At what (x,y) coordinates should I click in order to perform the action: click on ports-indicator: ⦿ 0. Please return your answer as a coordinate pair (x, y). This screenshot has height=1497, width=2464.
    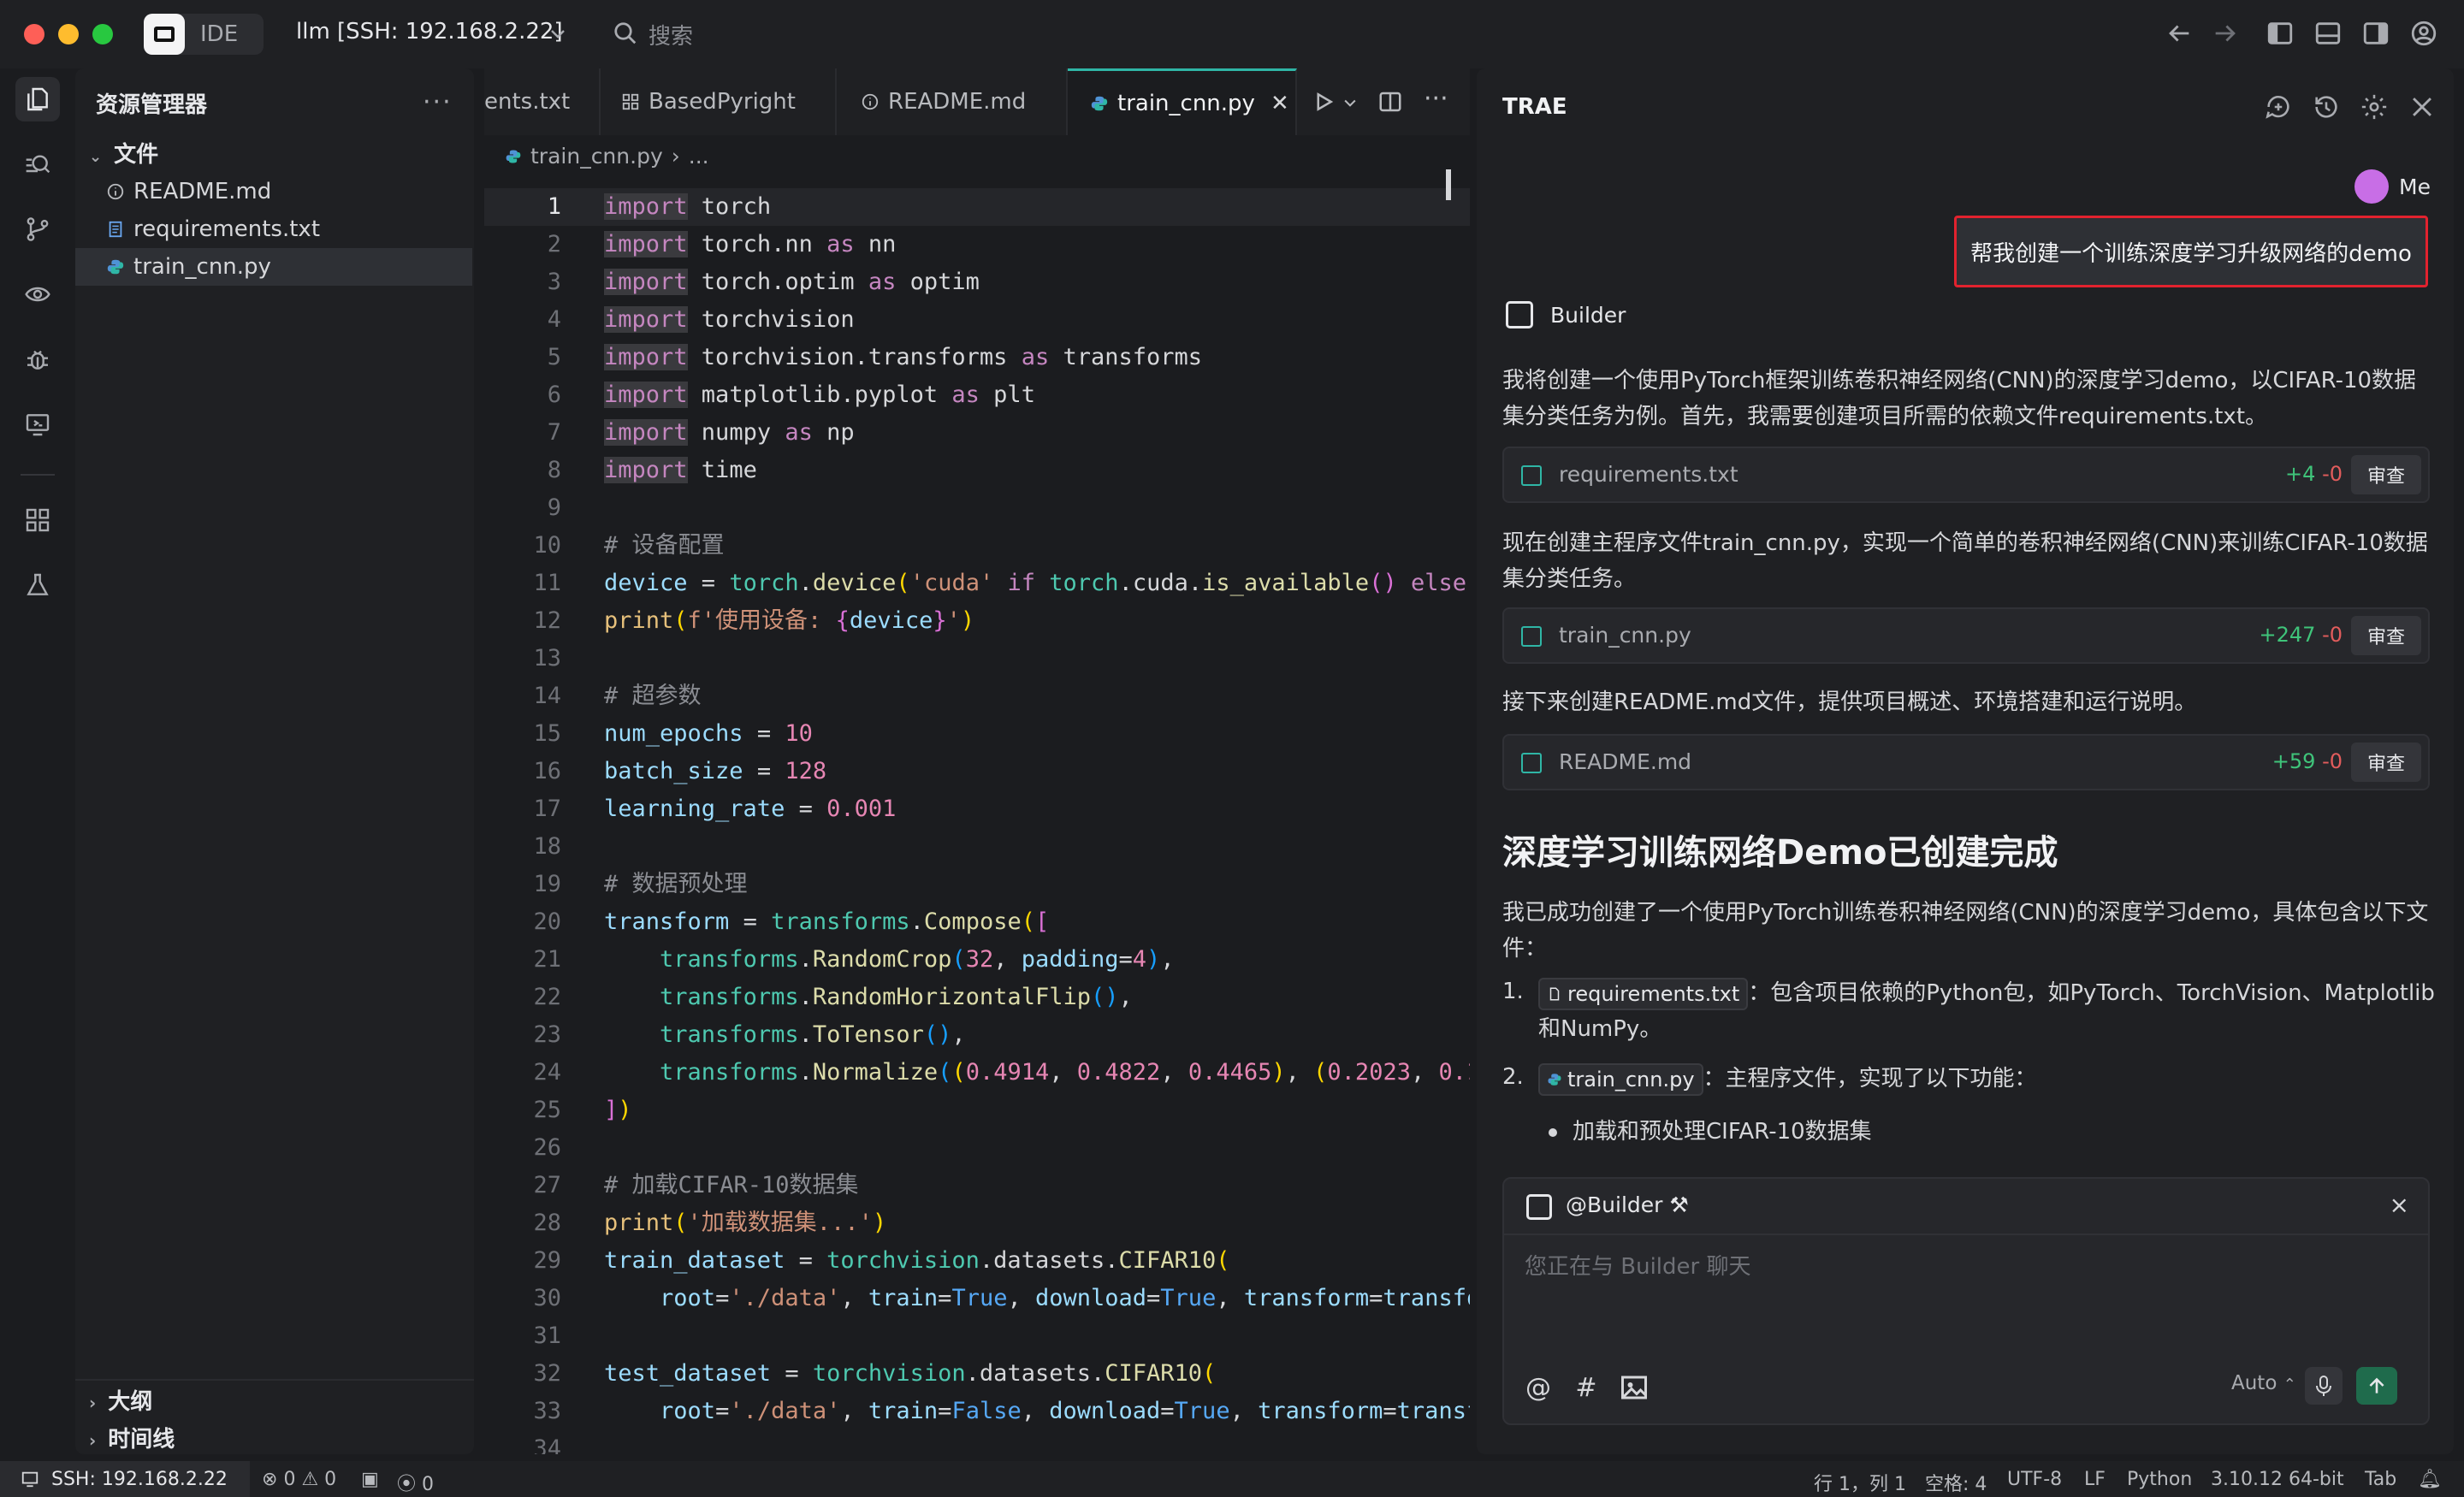
    Looking at the image, I should click on (415, 1482).